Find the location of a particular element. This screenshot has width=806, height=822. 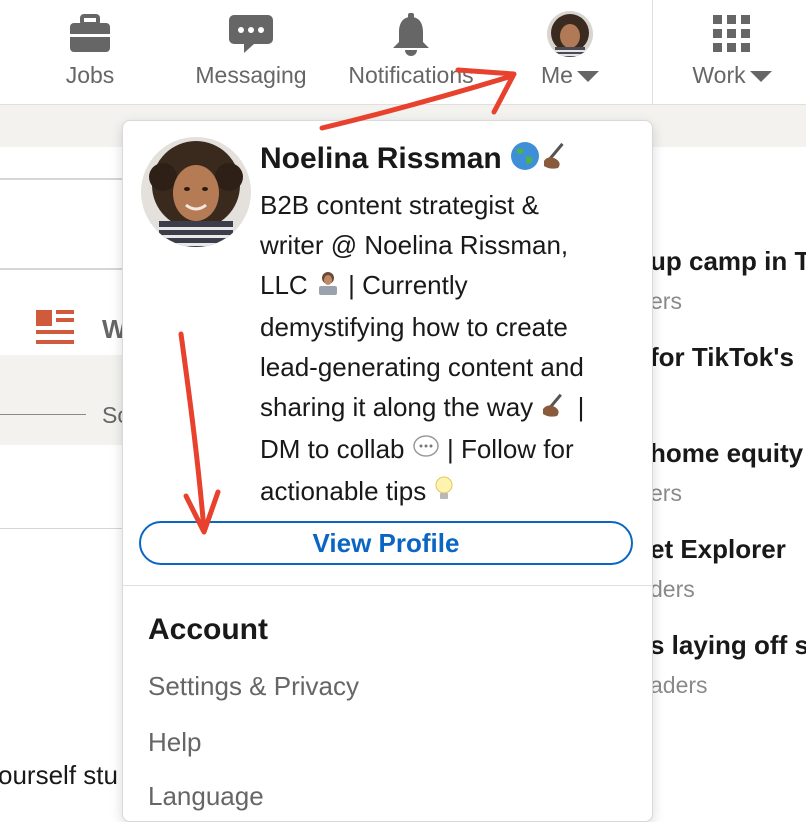

profile-avatar is located at coordinates (196, 192).